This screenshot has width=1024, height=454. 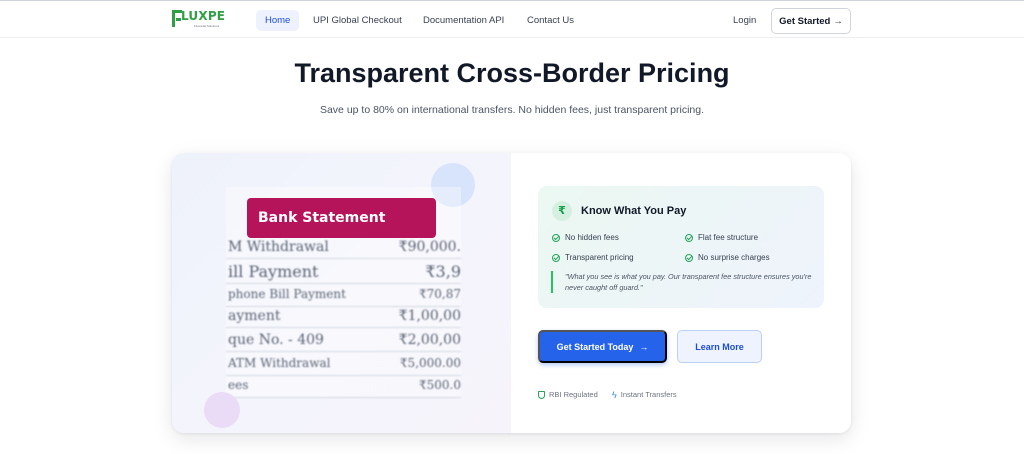 What do you see at coordinates (719, 346) in the screenshot?
I see `learn-more-button: Learn More` at bounding box center [719, 346].